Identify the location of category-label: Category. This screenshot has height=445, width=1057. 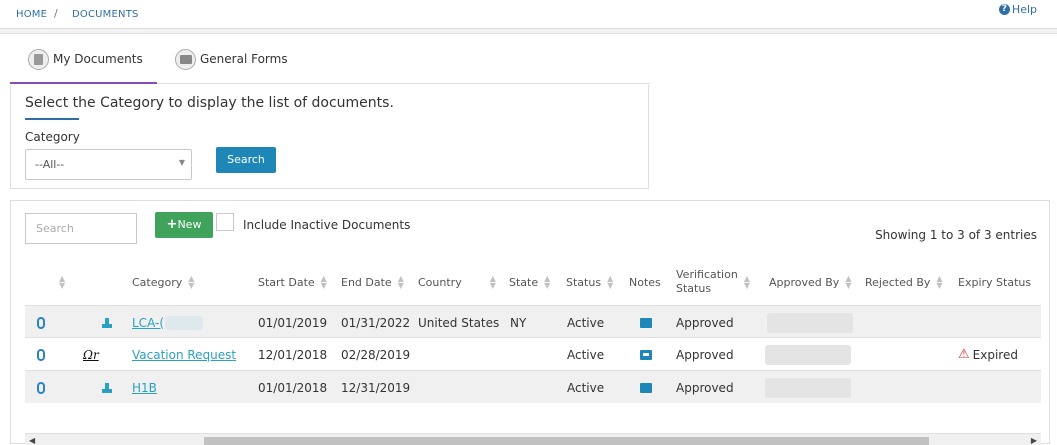
(52, 137).